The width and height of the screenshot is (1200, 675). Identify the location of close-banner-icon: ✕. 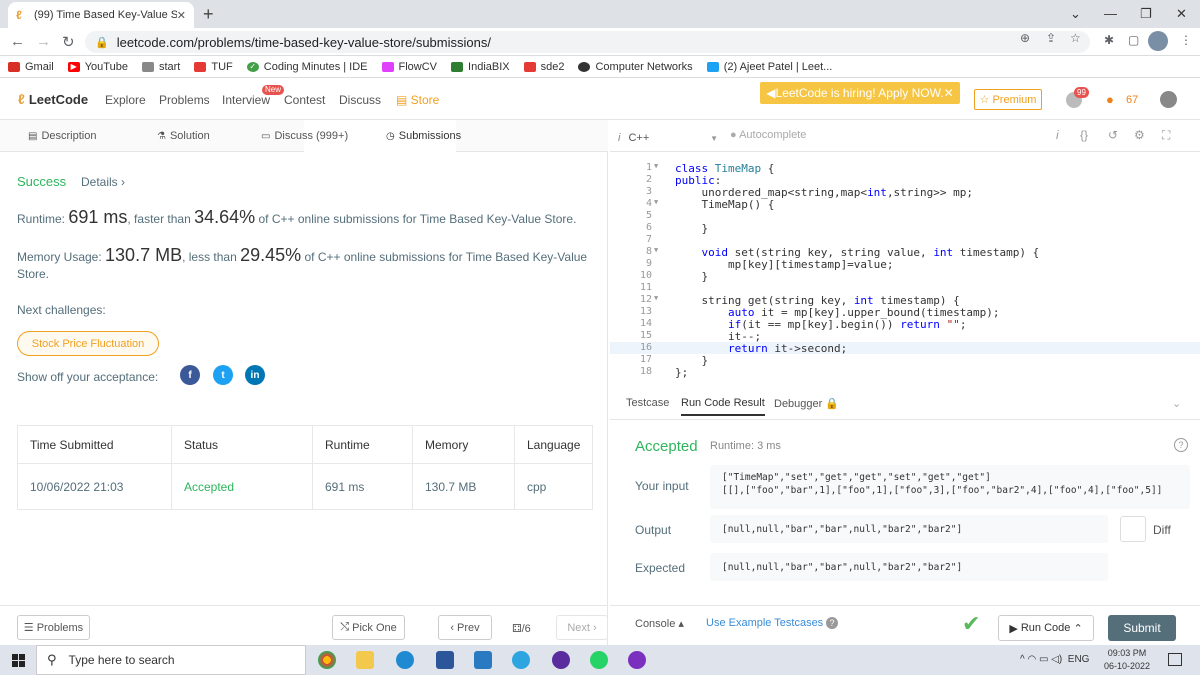
(949, 93).